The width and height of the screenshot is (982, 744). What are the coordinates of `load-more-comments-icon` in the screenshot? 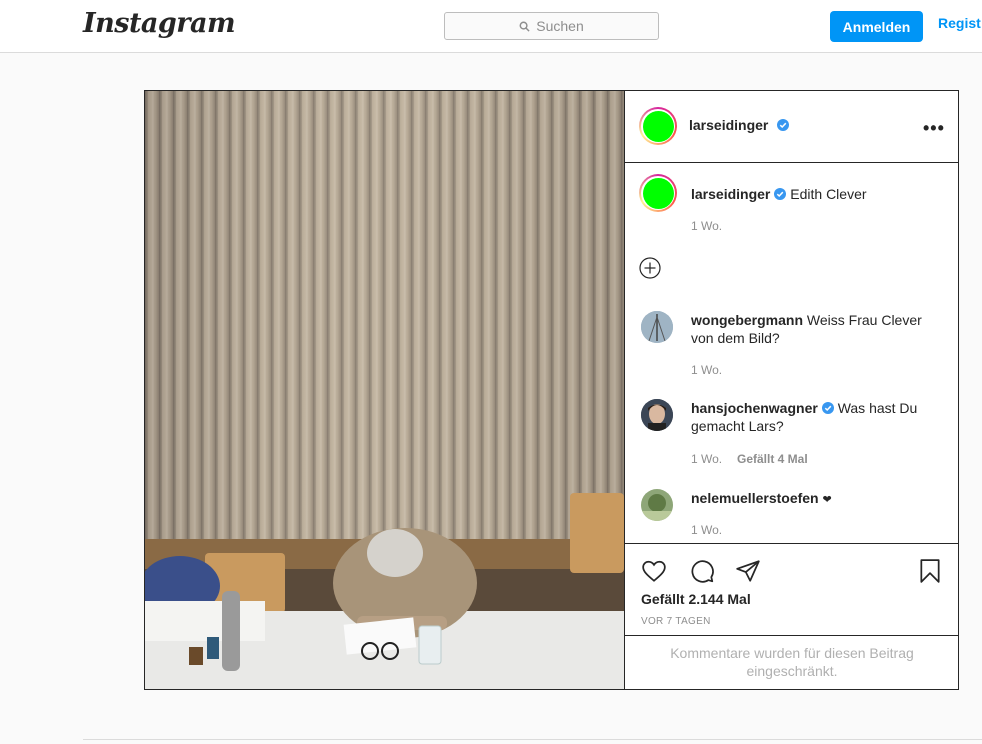 It's located at (650, 268).